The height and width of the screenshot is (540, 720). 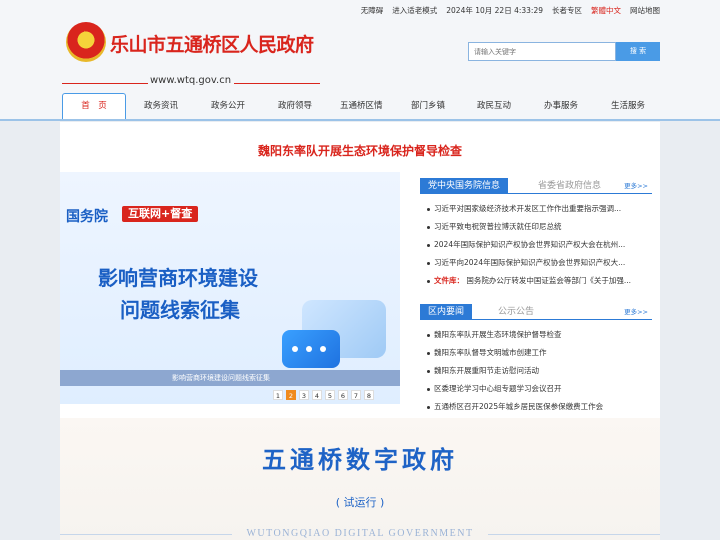 What do you see at coordinates (360, 533) in the screenshot?
I see `digital-gov-english: WUTONGQIAO DIGITAL GOVERNMENT` at bounding box center [360, 533].